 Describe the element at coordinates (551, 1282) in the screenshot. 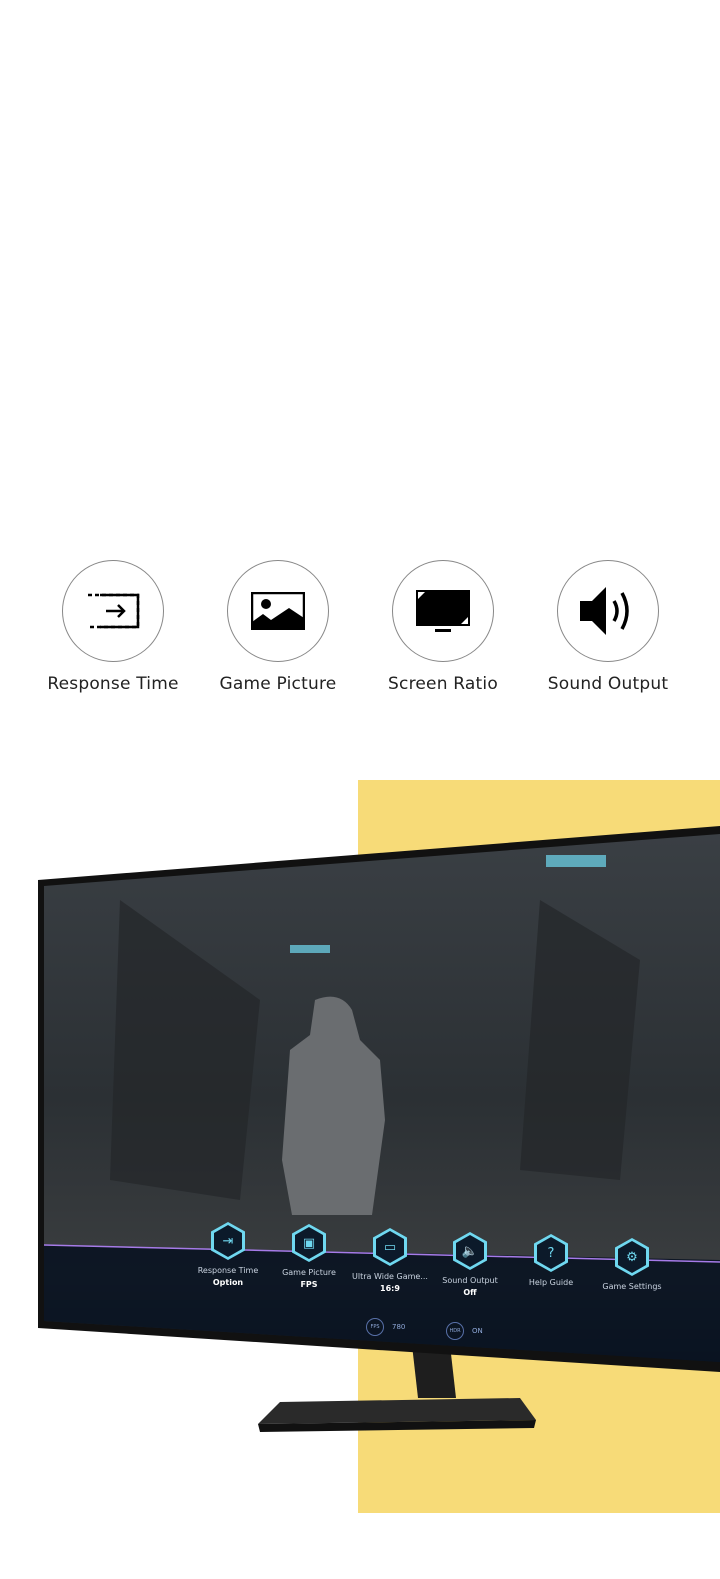

I see `item-label: Help Guide` at that location.